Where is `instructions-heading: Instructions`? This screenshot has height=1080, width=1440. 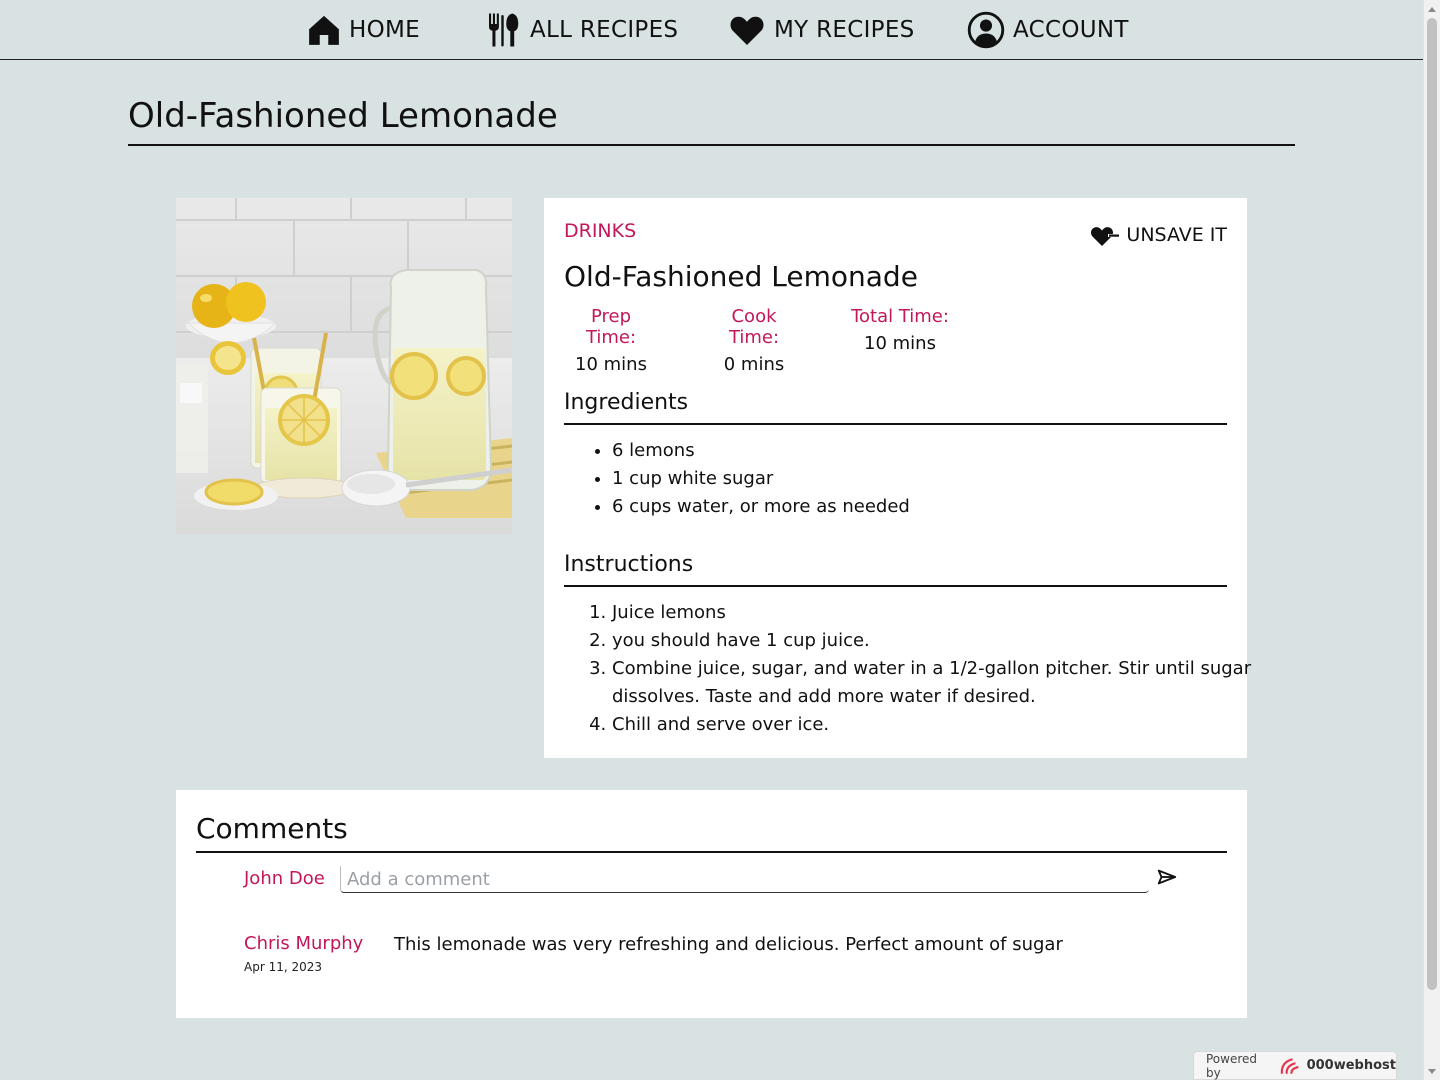 instructions-heading: Instructions is located at coordinates (895, 569).